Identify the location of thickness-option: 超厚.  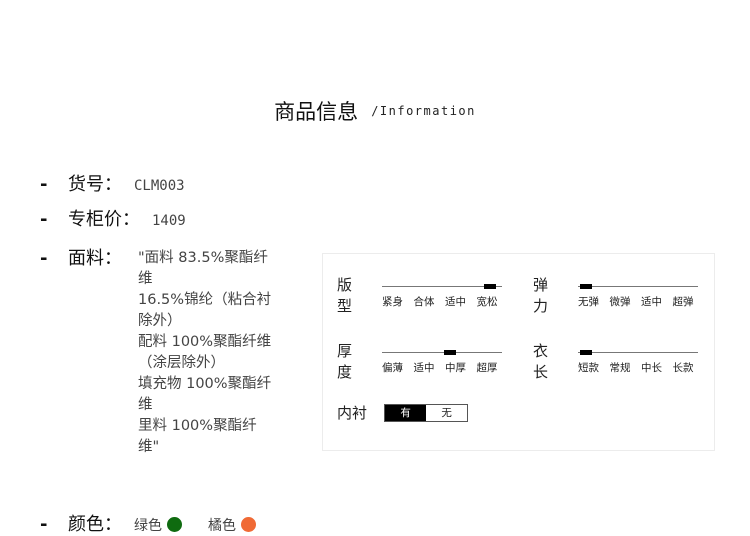
(487, 368).